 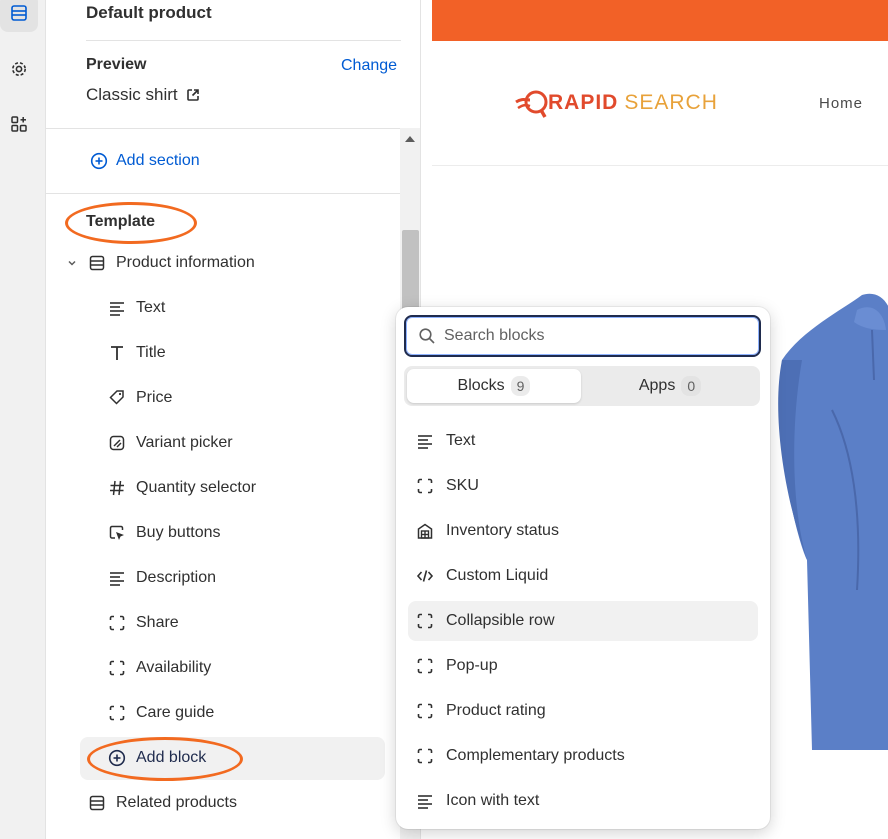 I want to click on add-section-label: Add section, so click(x=158, y=160).